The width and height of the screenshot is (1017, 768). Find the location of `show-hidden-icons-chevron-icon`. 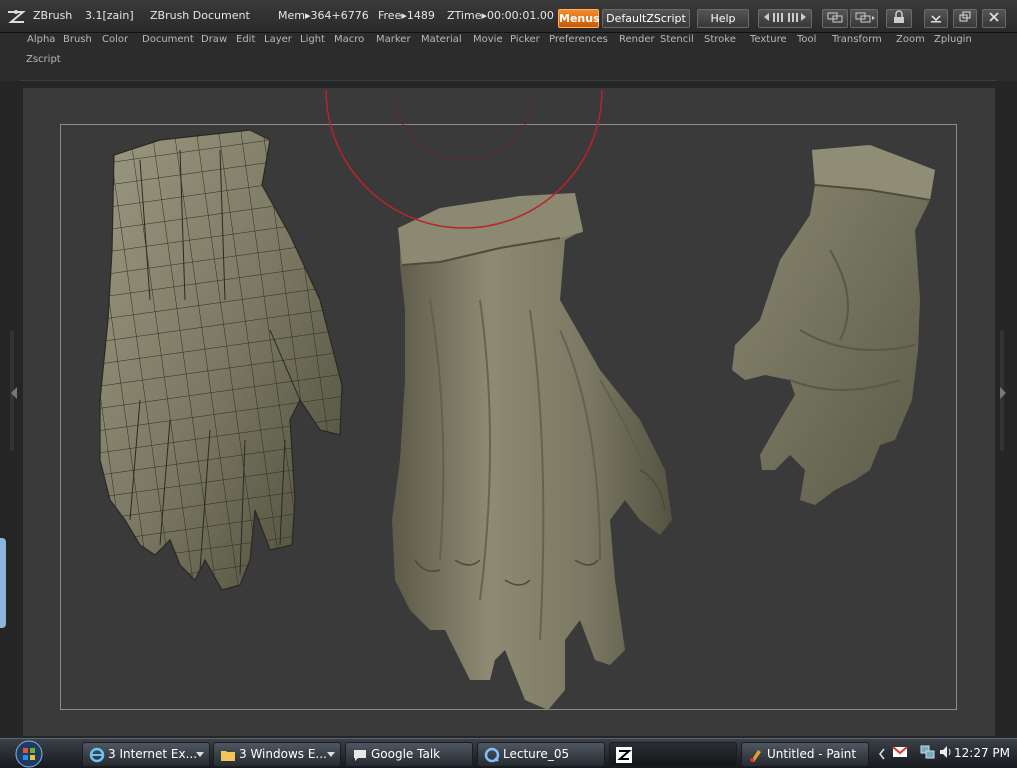

show-hidden-icons-chevron-icon is located at coordinates (882, 754).